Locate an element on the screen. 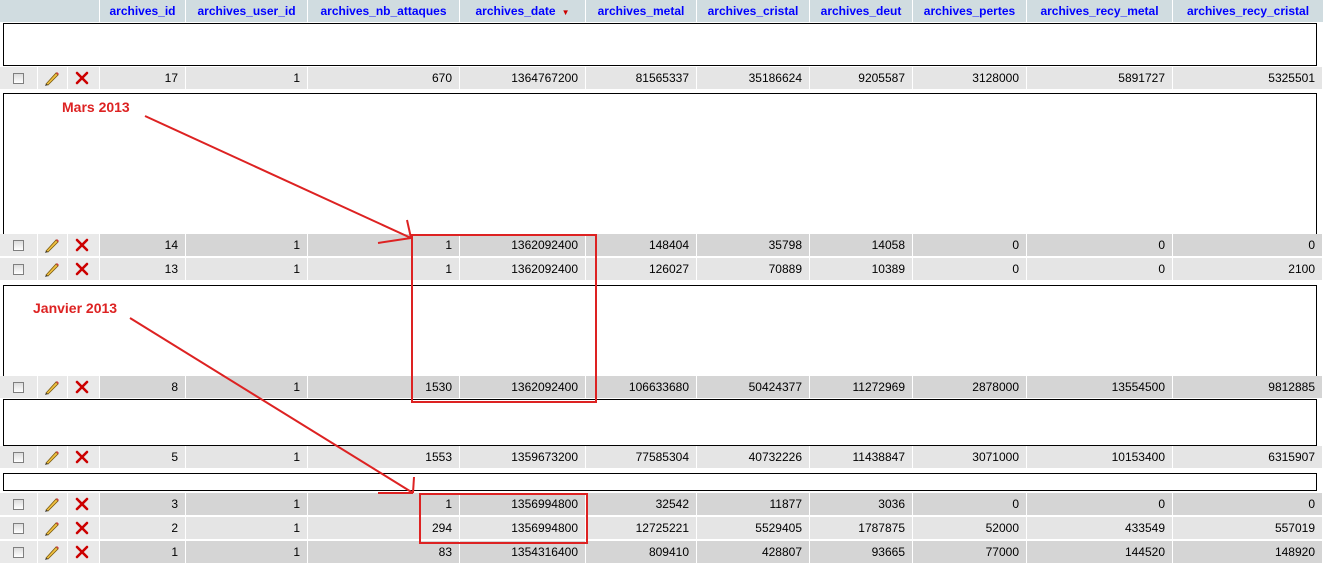 The height and width of the screenshot is (568, 1323). column-header-archives-pertes: archives_pertes is located at coordinates (970, 11).